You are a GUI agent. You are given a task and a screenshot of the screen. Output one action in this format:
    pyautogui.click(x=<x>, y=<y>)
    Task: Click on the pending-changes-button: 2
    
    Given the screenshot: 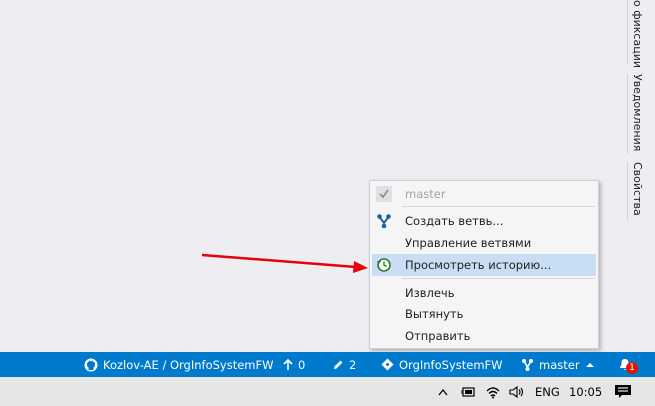 What is the action you would take?
    pyautogui.click(x=344, y=364)
    